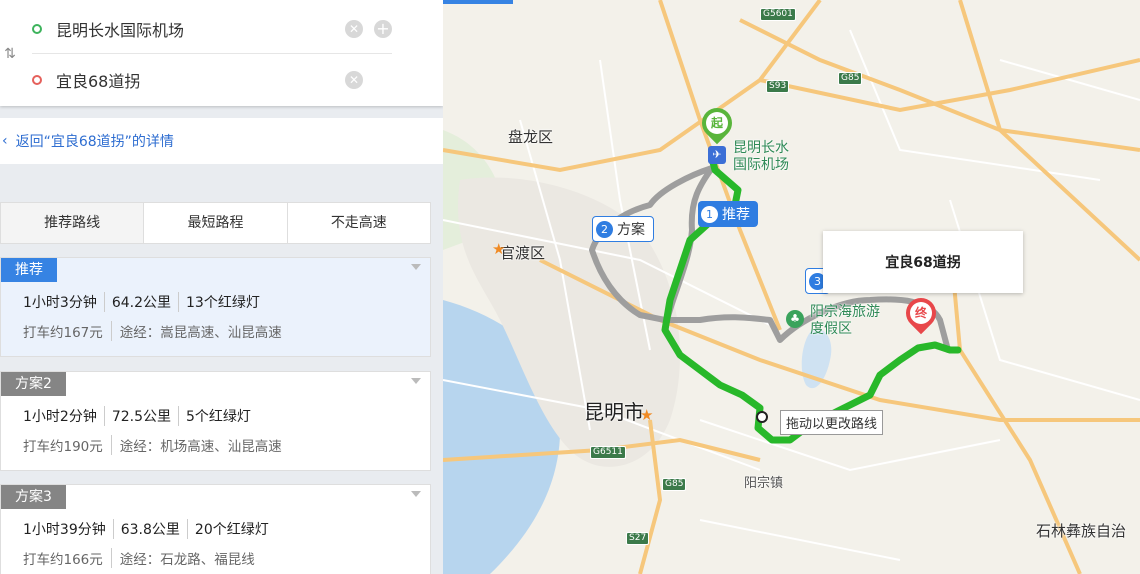 Image resolution: width=1140 pixels, height=574 pixels. I want to click on back-link-label: 返回“宜良68道拐”的详情, so click(94, 142).